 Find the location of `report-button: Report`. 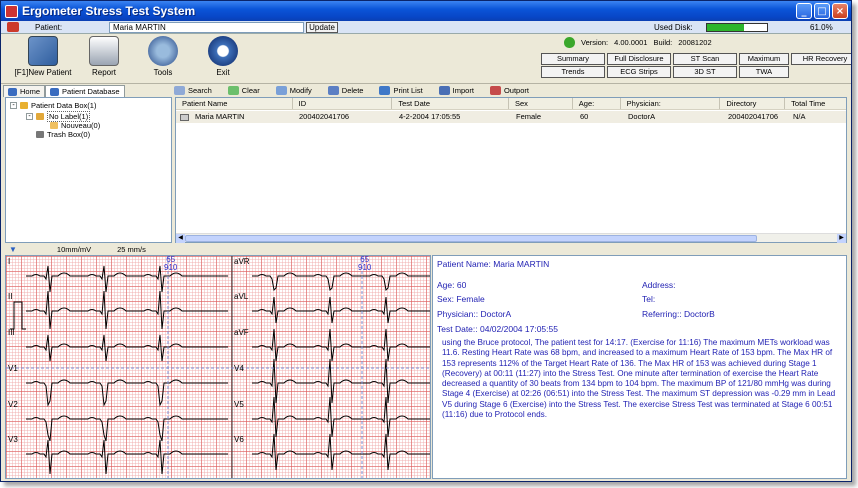

report-button: Report is located at coordinates (104, 56).